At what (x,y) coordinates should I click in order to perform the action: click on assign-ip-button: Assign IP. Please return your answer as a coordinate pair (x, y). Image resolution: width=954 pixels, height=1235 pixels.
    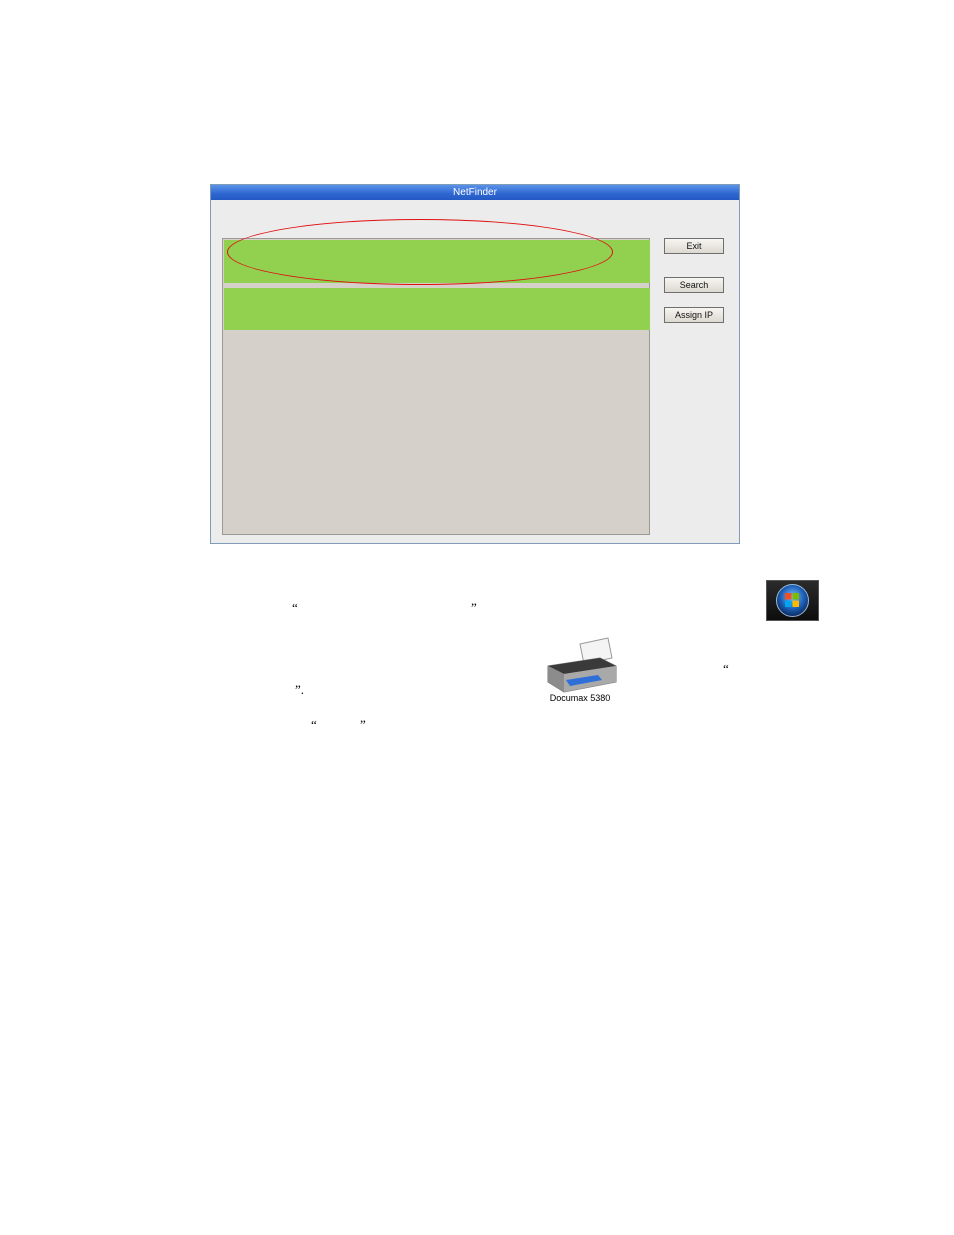
    Looking at the image, I should click on (694, 315).